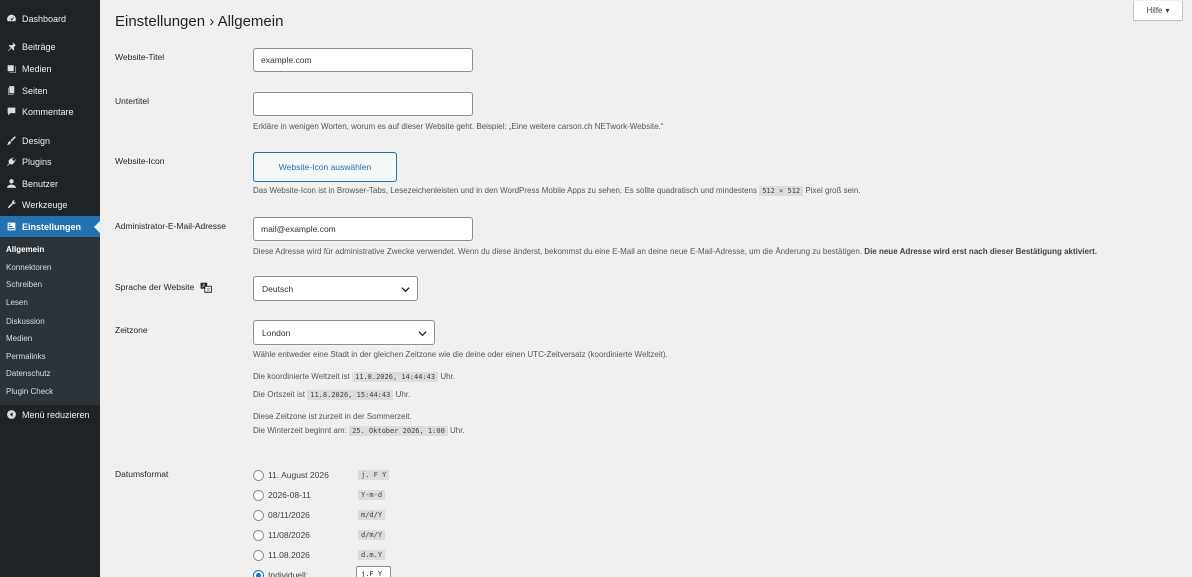 This screenshot has height=577, width=1192. What do you see at coordinates (301, 376) in the screenshot?
I see `utc-time-prefix: Die koordinierte Weltzeit ist` at bounding box center [301, 376].